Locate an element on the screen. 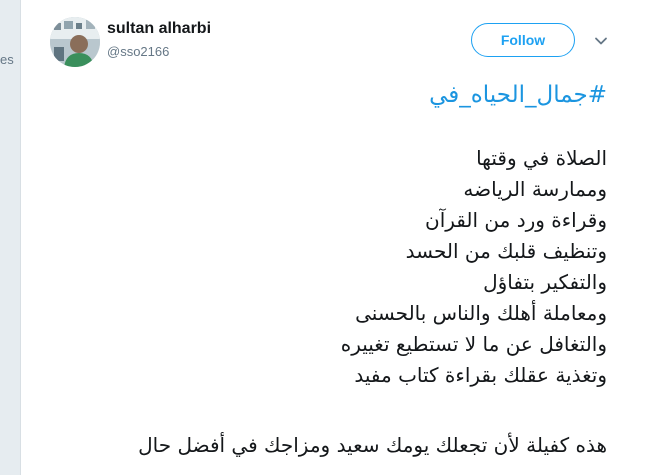  tweet-line: وتغذية عقلك بقراءة كتاب مفيد is located at coordinates (480, 375).